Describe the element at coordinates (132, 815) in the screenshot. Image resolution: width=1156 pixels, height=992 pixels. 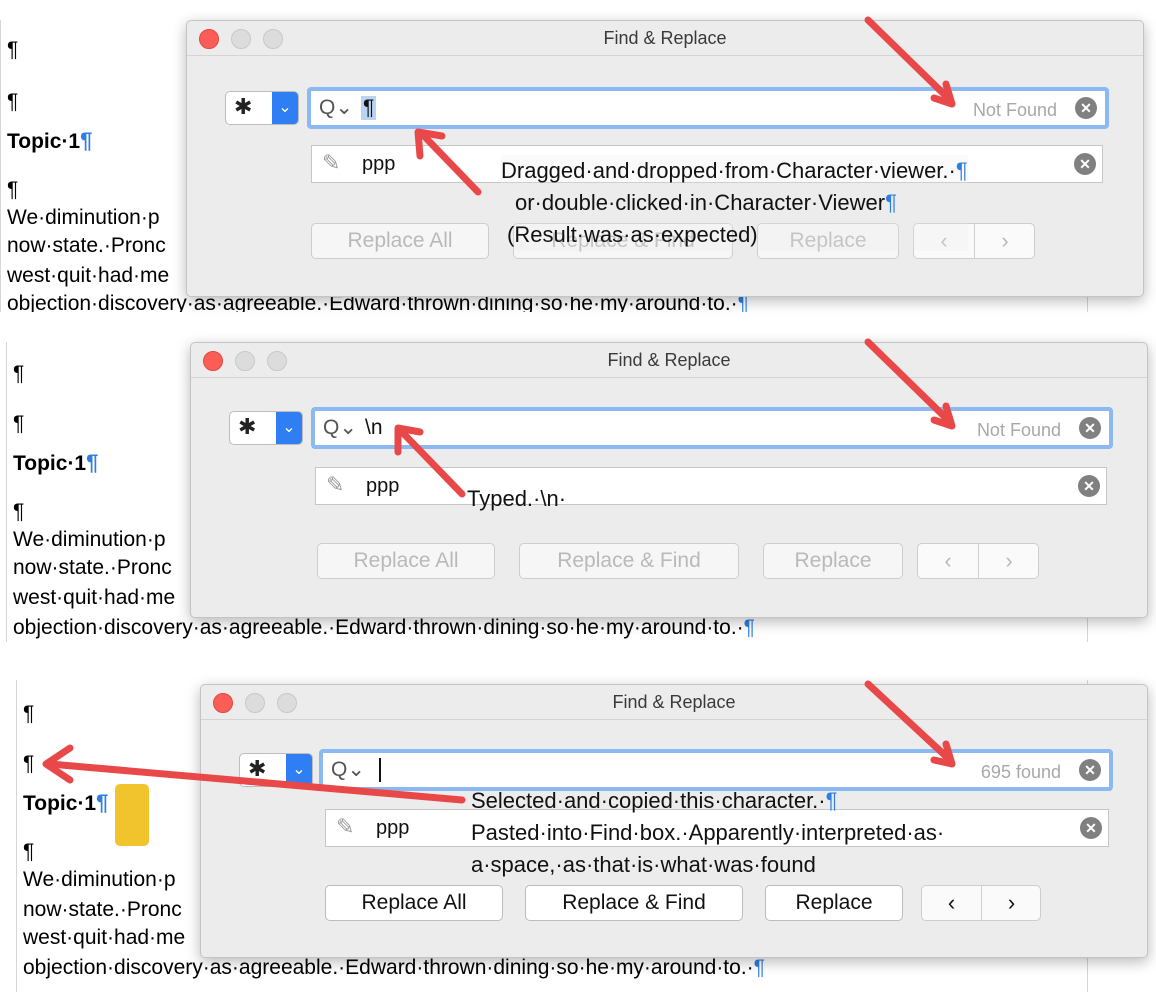
I see `selected-character-highlight` at that location.